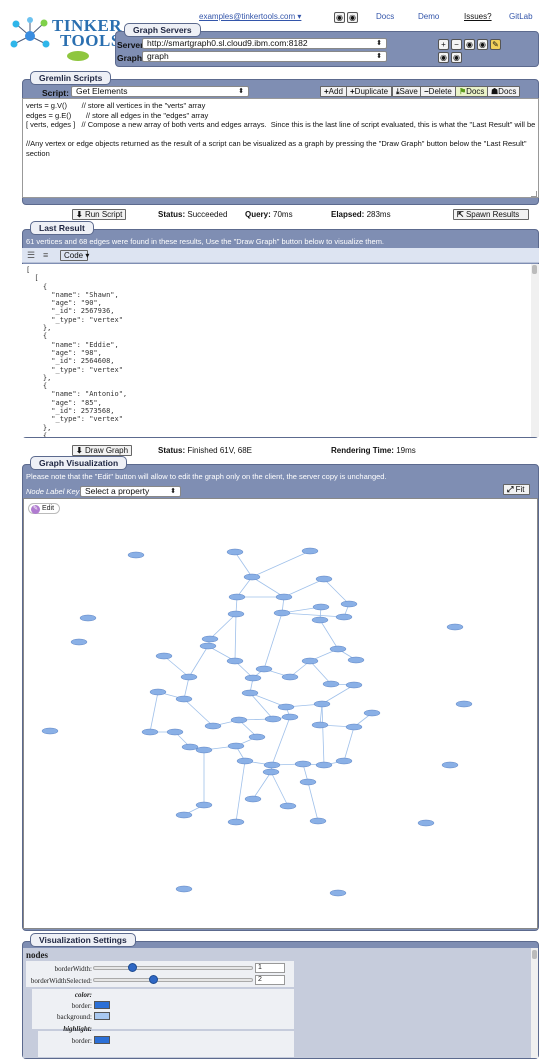  Describe the element at coordinates (407, 91) in the screenshot. I see `save-script-button: ⤓Save` at that location.